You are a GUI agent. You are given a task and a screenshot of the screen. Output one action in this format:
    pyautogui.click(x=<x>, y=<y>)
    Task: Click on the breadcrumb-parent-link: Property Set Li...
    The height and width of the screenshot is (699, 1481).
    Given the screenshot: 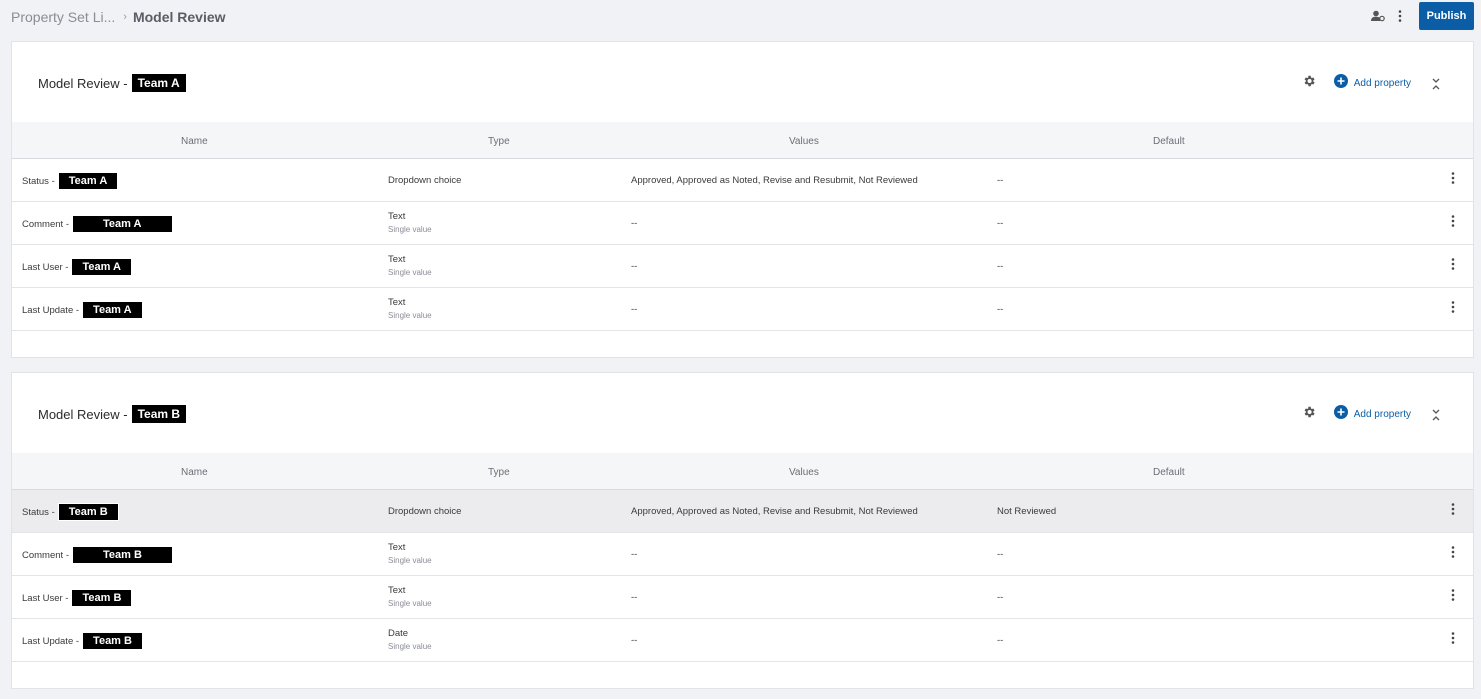 What is the action you would take?
    pyautogui.click(x=63, y=17)
    